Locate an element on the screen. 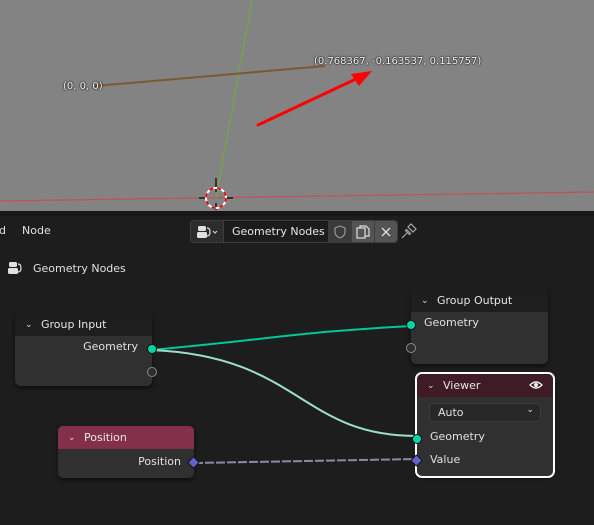  geometry-output-socket is located at coordinates (152, 349).